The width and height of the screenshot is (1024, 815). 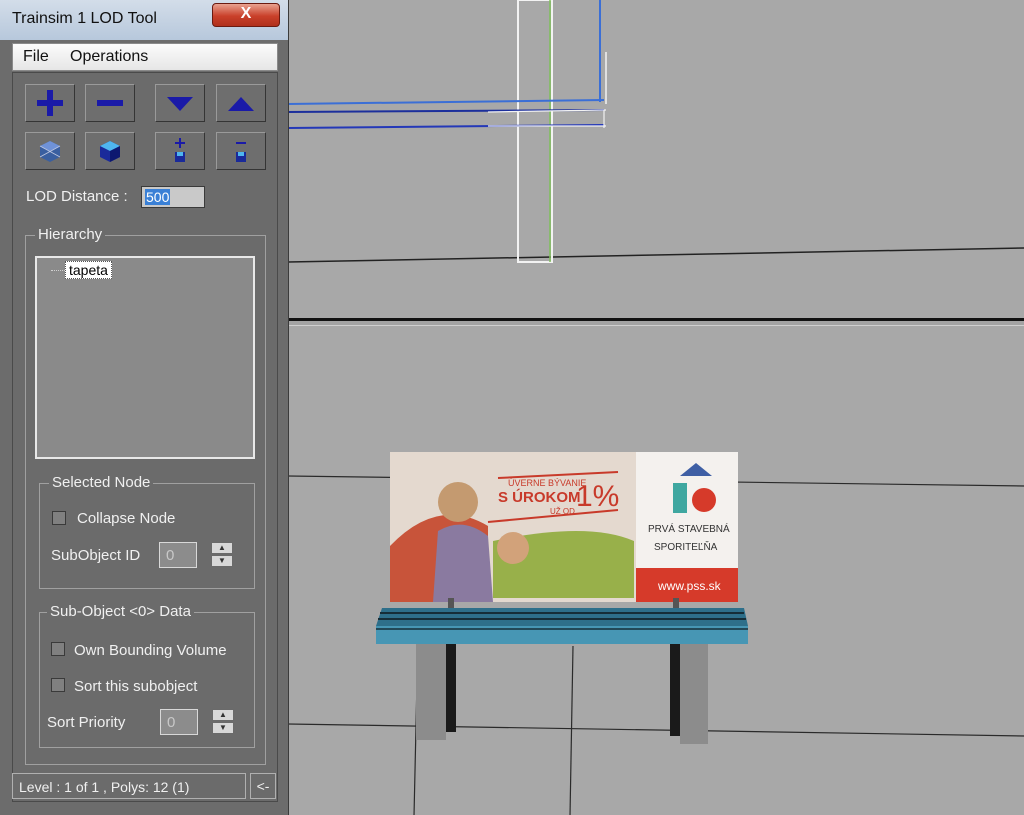 I want to click on move-down-button, so click(x=180, y=103).